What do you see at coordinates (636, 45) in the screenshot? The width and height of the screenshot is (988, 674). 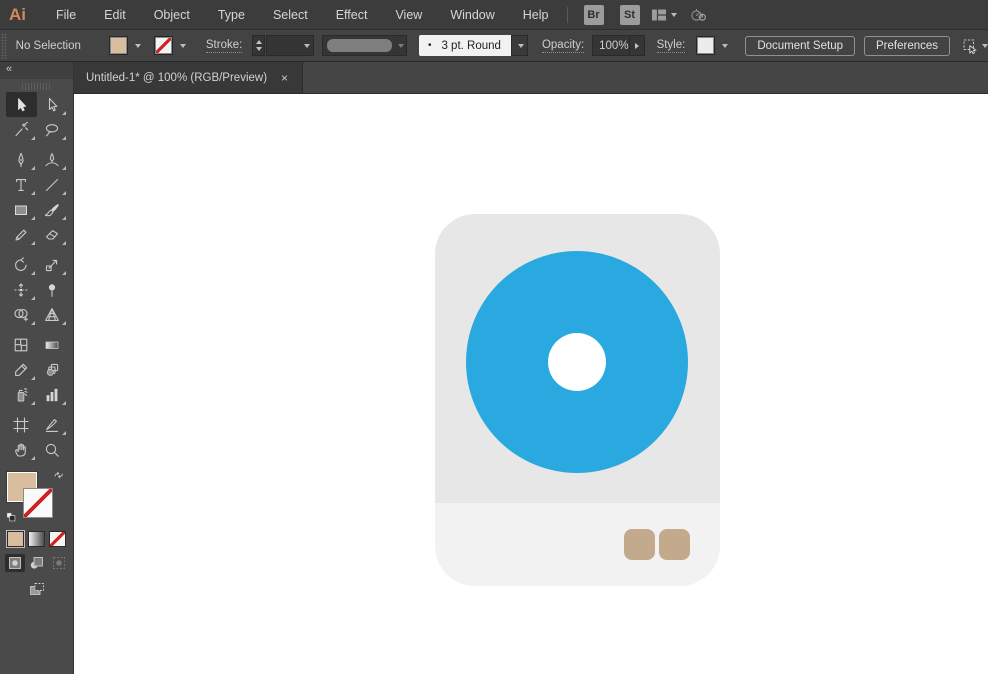 I see `opacity-arrow-button` at bounding box center [636, 45].